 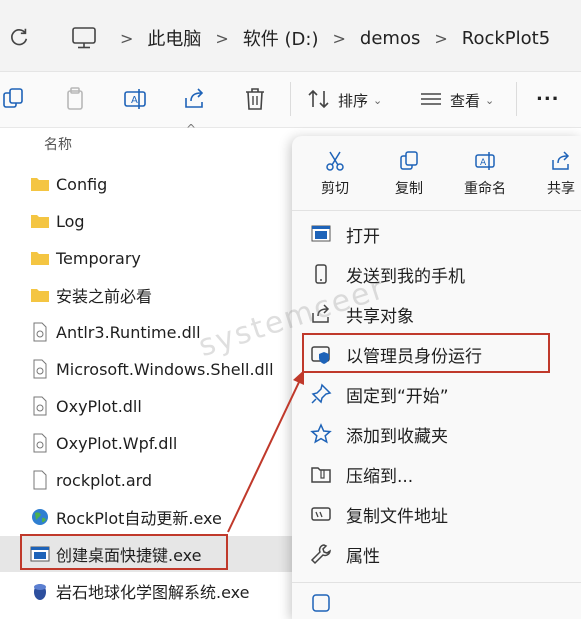 What do you see at coordinates (58, 144) in the screenshot?
I see `column-header-name: 名称` at bounding box center [58, 144].